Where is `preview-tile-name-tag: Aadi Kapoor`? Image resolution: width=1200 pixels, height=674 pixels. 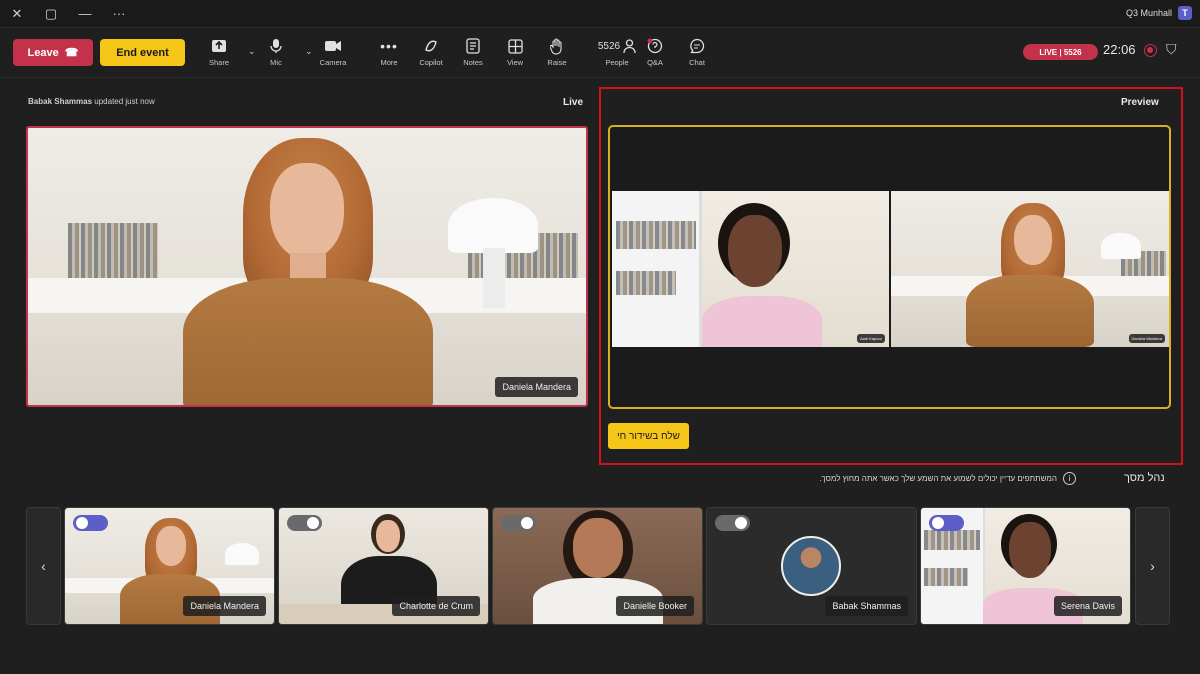 preview-tile-name-tag: Aadi Kapoor is located at coordinates (870, 338).